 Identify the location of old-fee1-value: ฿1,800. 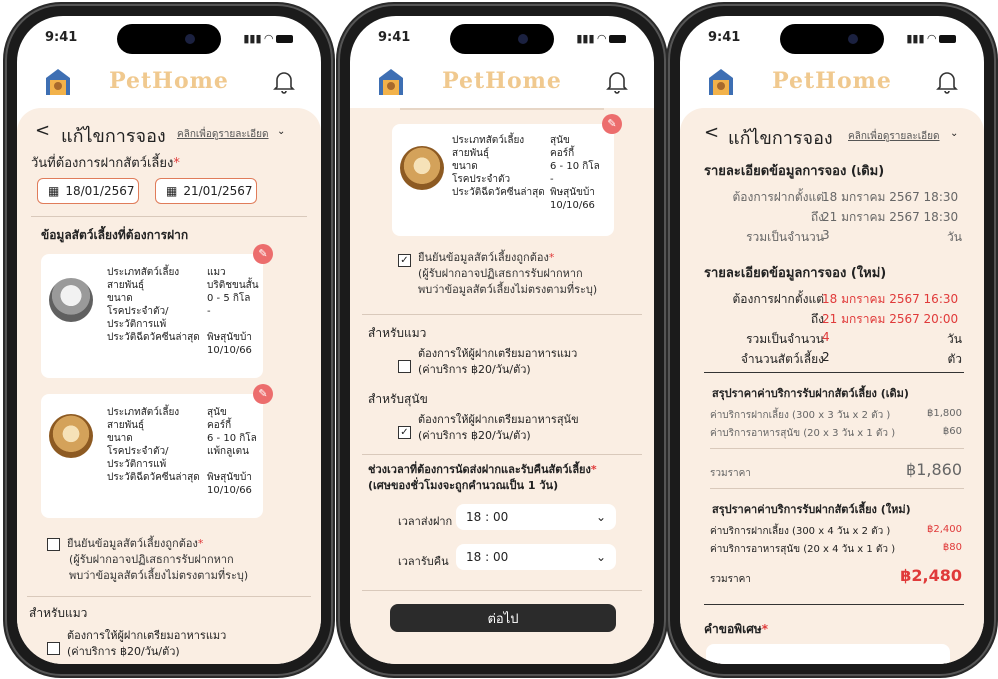
(944, 413).